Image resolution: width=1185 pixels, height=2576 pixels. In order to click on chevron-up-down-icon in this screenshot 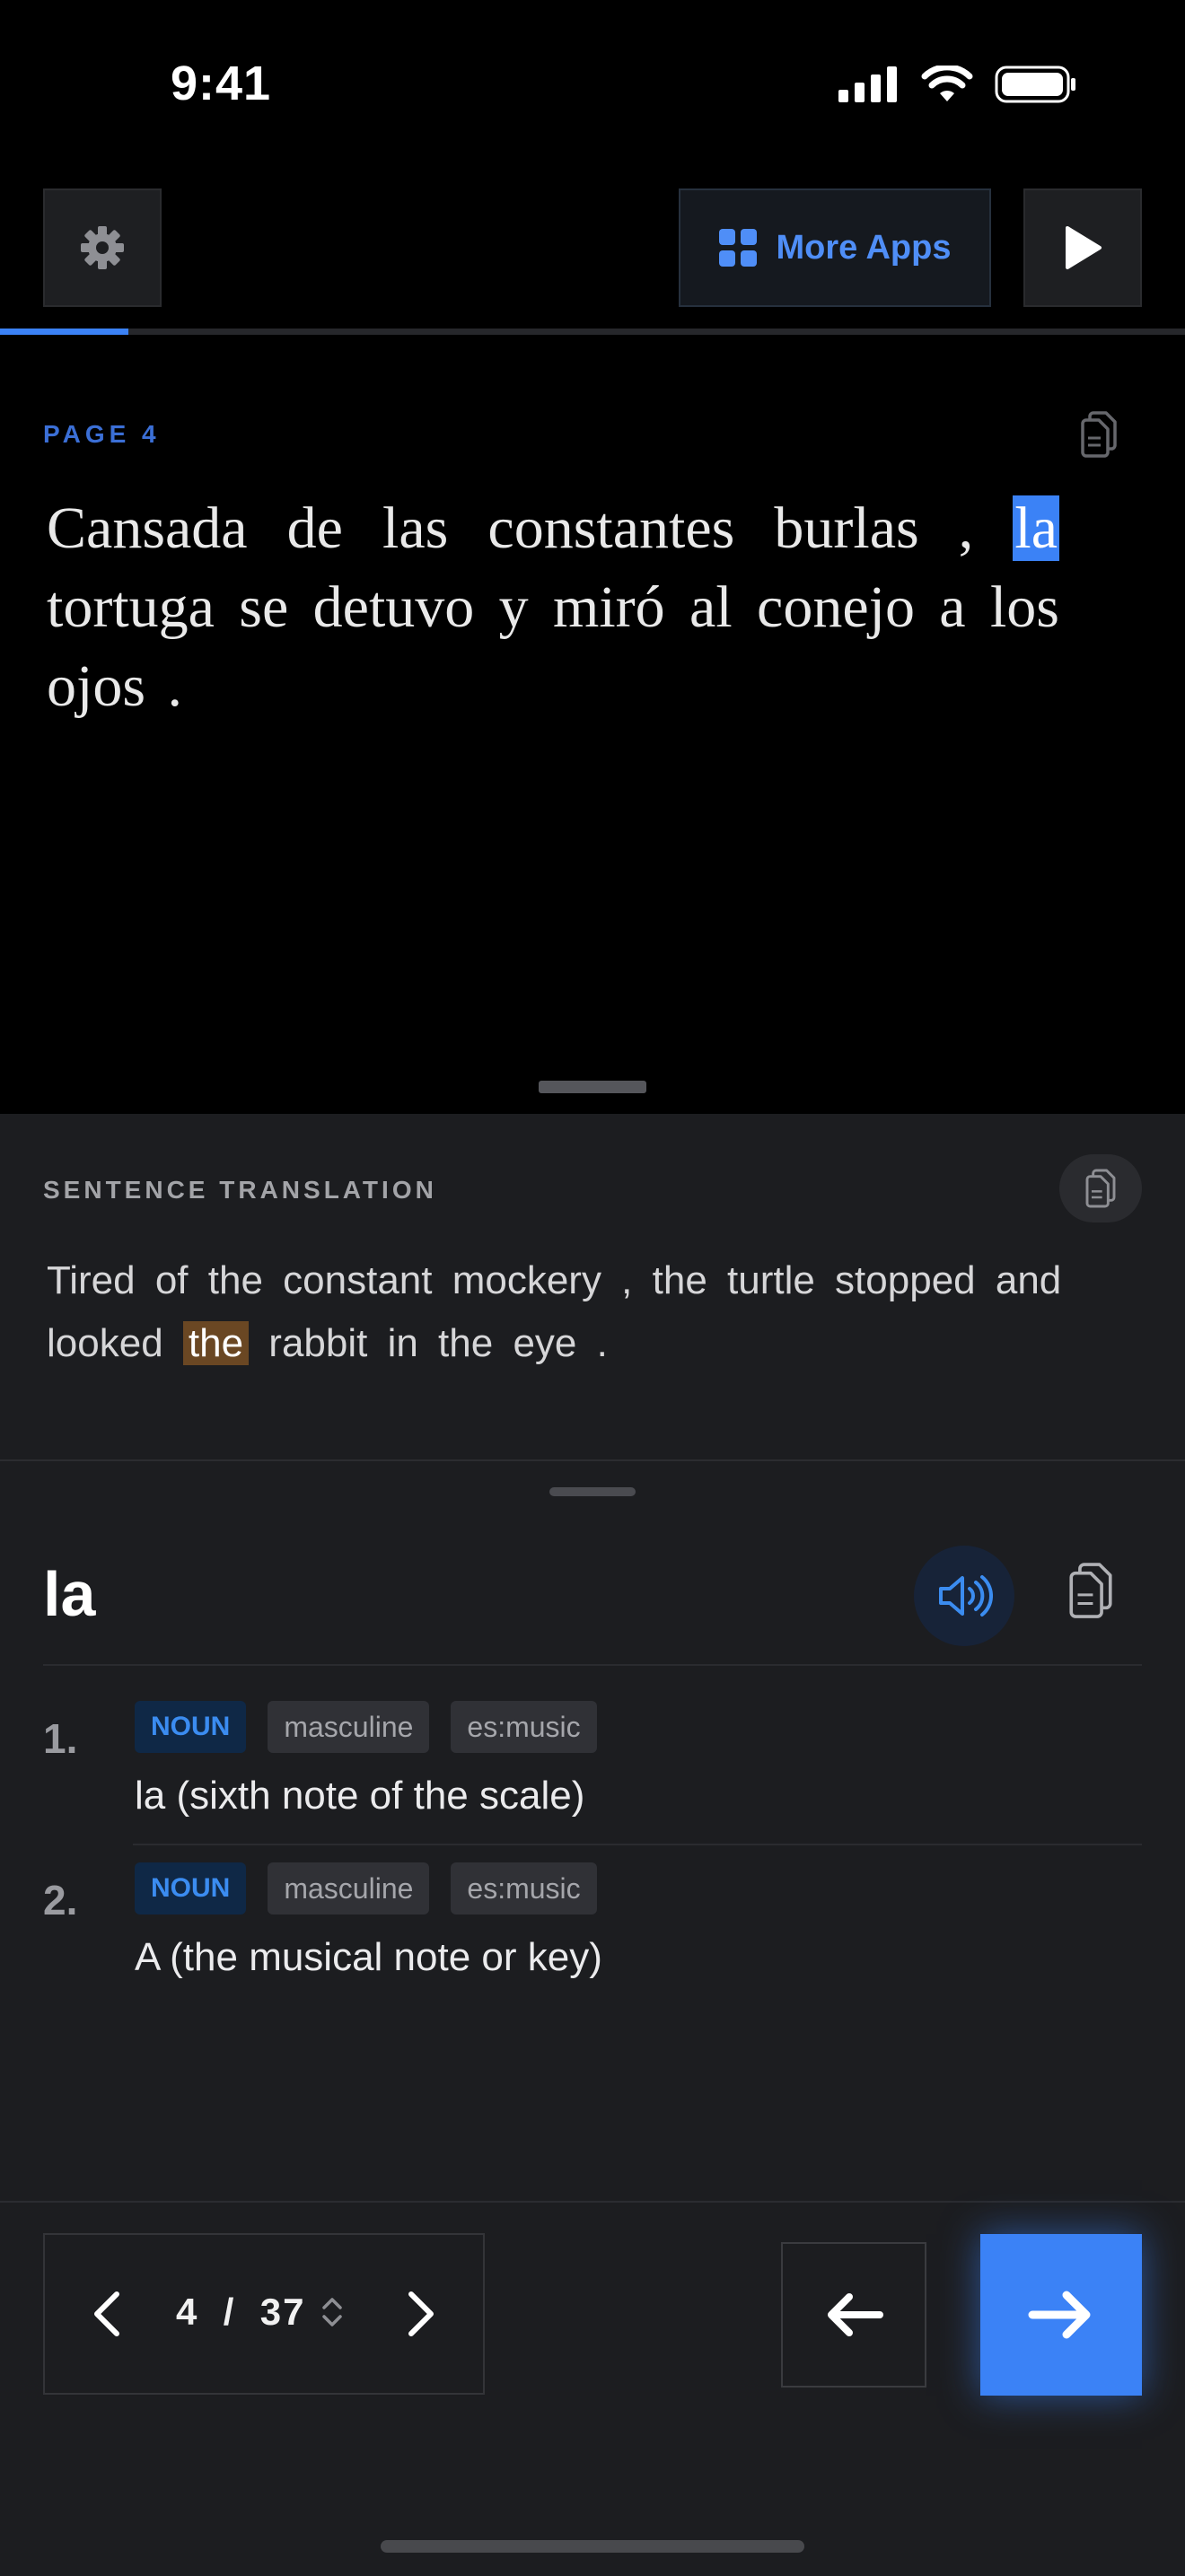, I will do `click(332, 2312)`.